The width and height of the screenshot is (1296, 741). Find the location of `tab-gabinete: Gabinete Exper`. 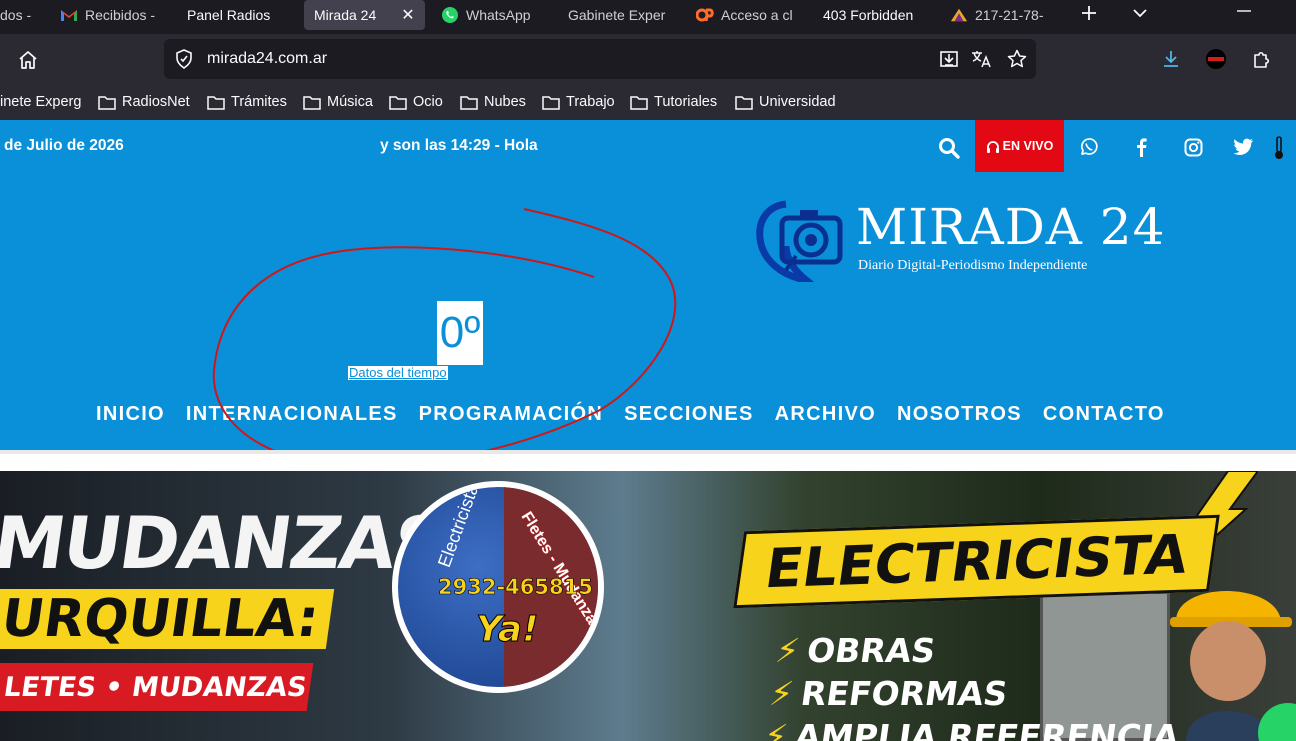

tab-gabinete: Gabinete Exper is located at coordinates (618, 15).